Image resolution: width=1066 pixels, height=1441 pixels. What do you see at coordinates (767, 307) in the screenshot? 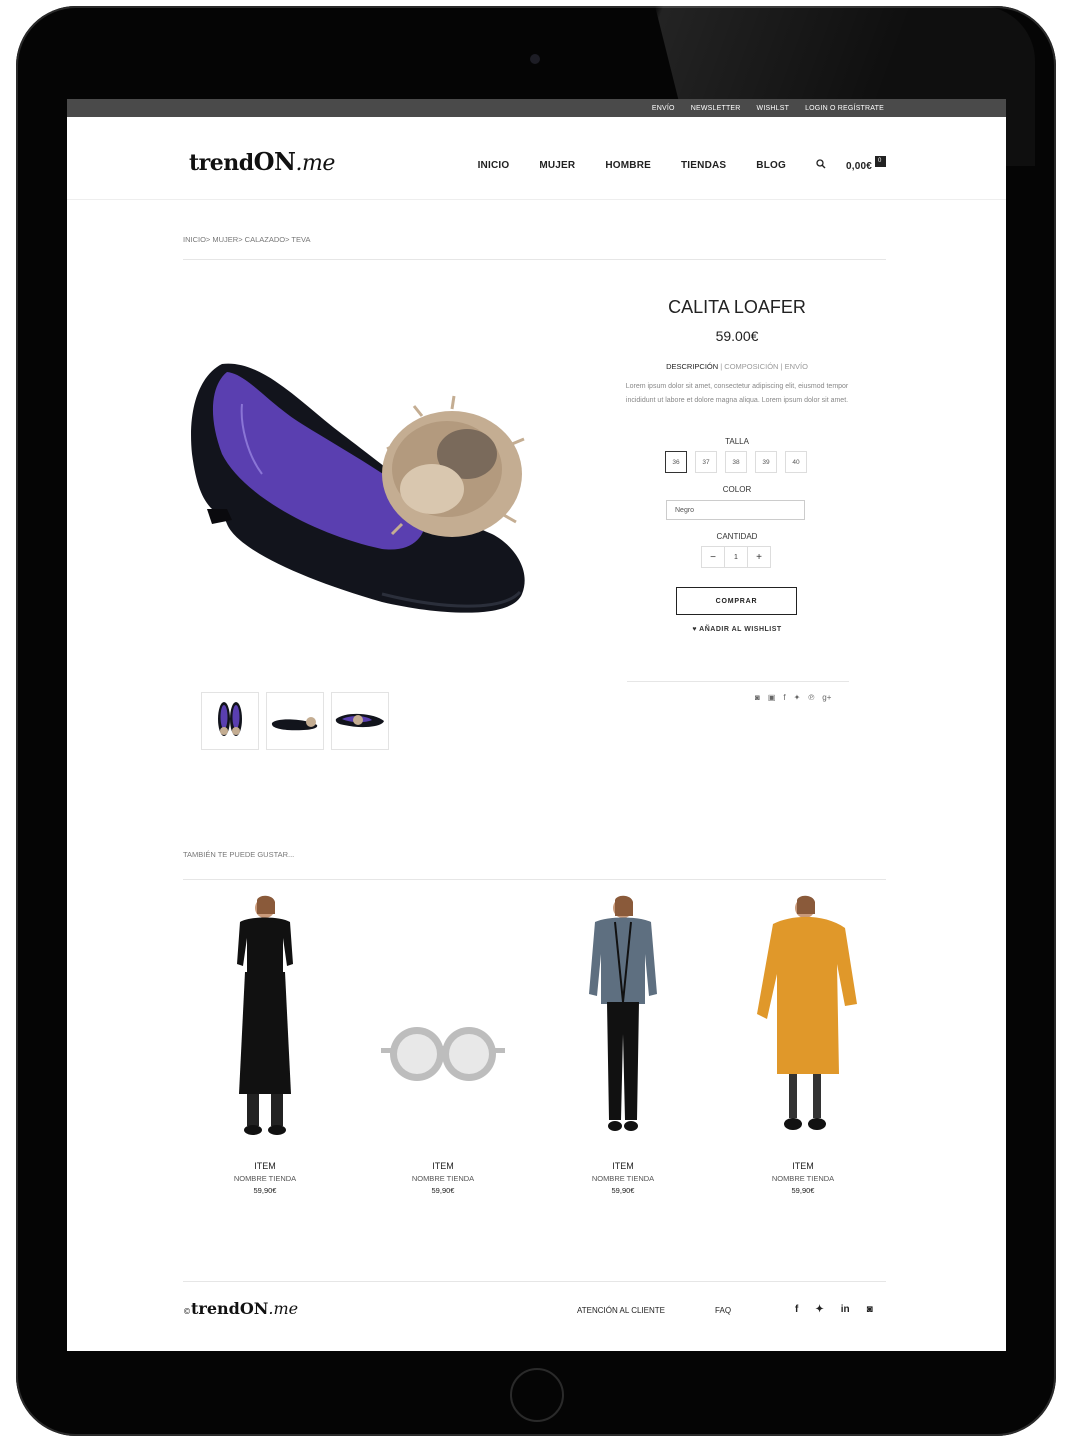
I see `product-title-light: LOAFER` at bounding box center [767, 307].